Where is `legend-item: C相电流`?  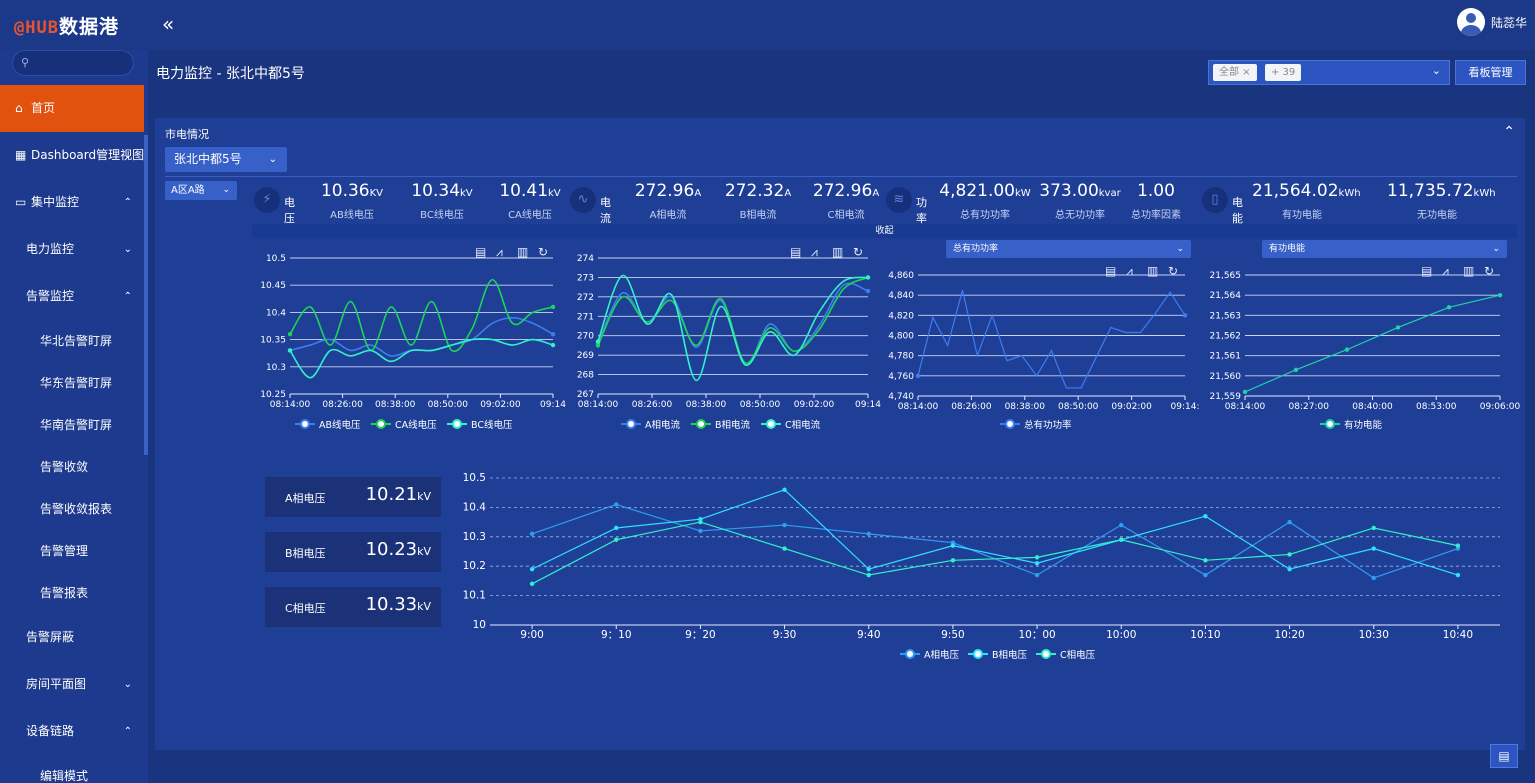 legend-item: C相电流 is located at coordinates (791, 425).